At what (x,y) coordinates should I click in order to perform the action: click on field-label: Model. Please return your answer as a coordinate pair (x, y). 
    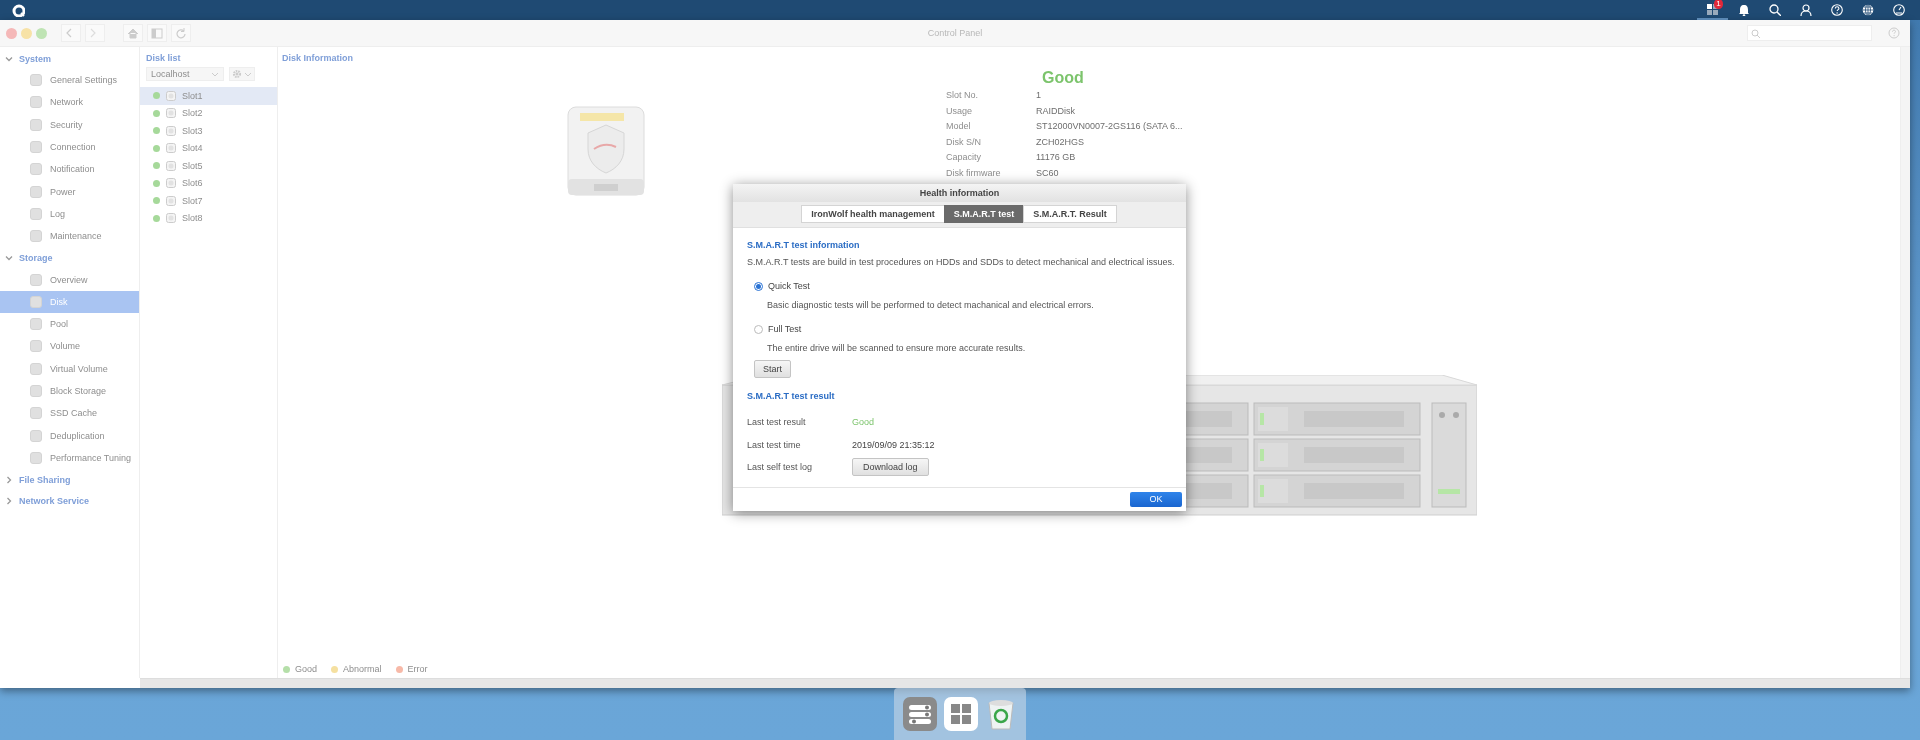
    Looking at the image, I should click on (959, 127).